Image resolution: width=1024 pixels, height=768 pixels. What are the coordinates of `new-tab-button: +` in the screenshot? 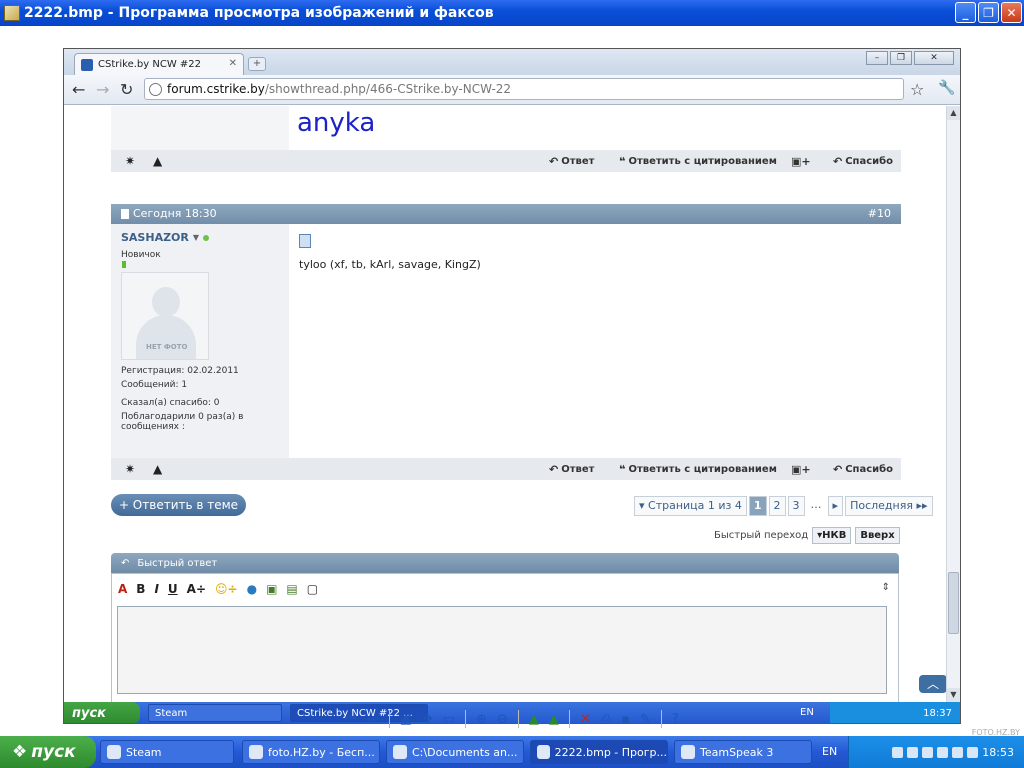 It's located at (257, 64).